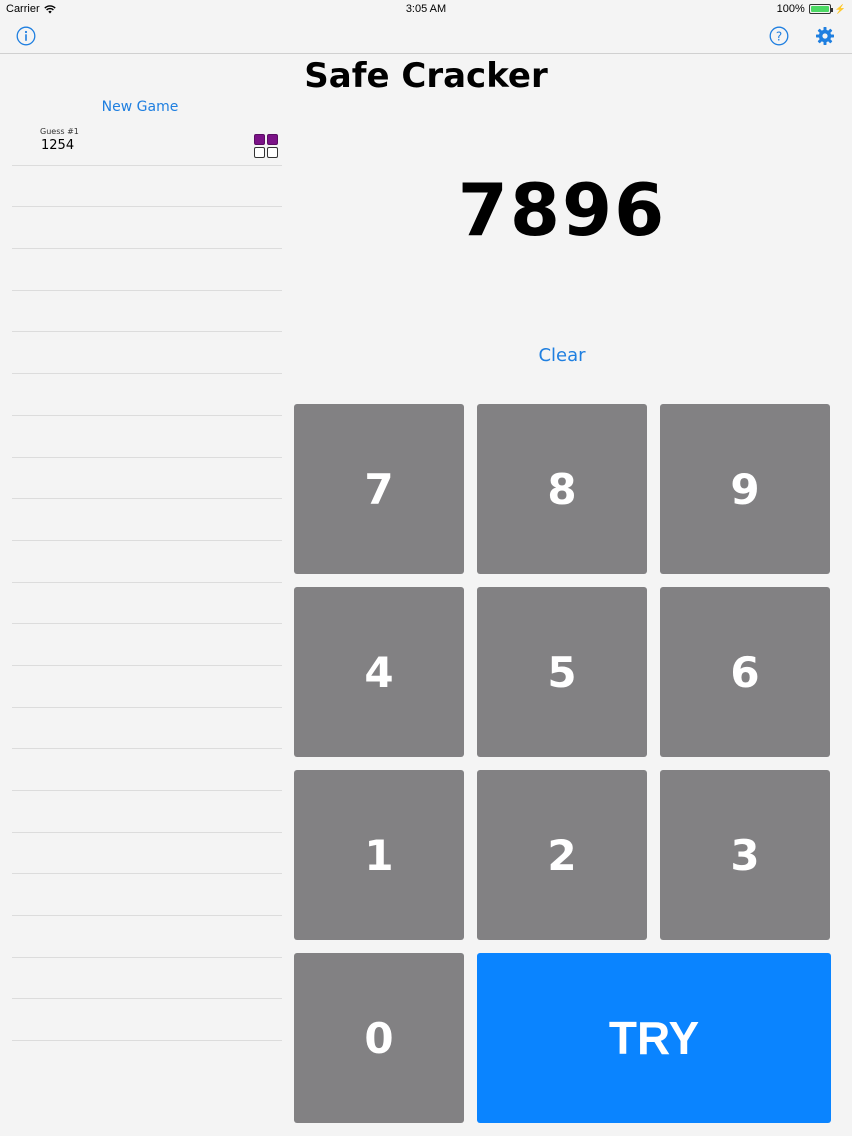  I want to click on help-icon: ?, so click(779, 36).